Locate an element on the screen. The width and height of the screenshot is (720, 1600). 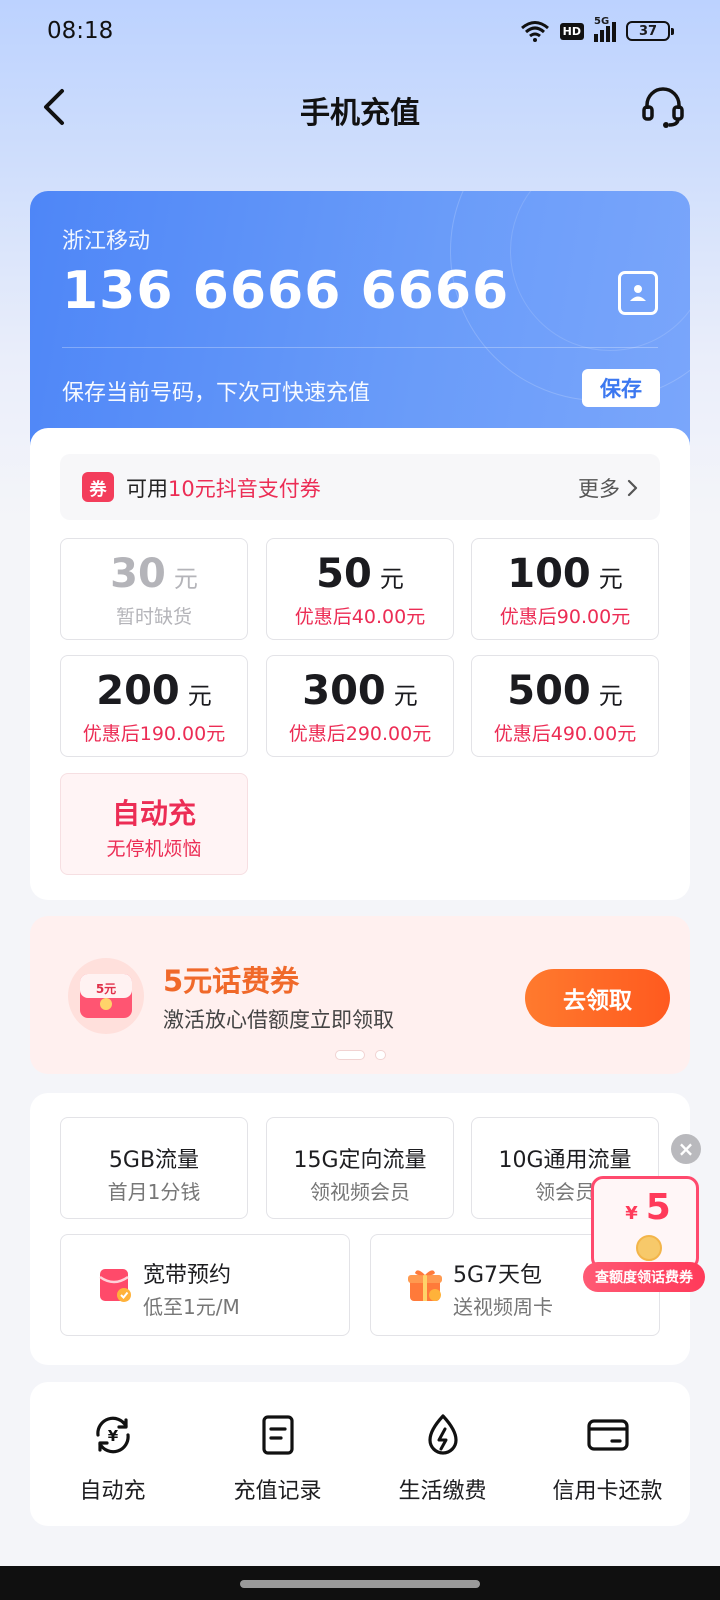
back-button is located at coordinates (55, 107).